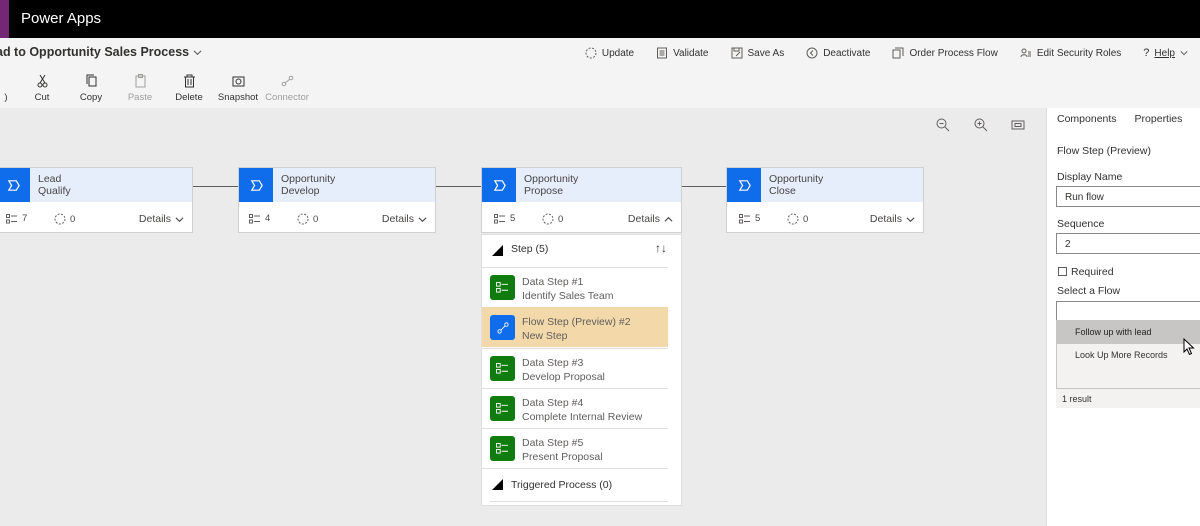 The width and height of the screenshot is (1200, 526). Describe the element at coordinates (1128, 398) in the screenshot. I see `result-count: 1 result` at that location.